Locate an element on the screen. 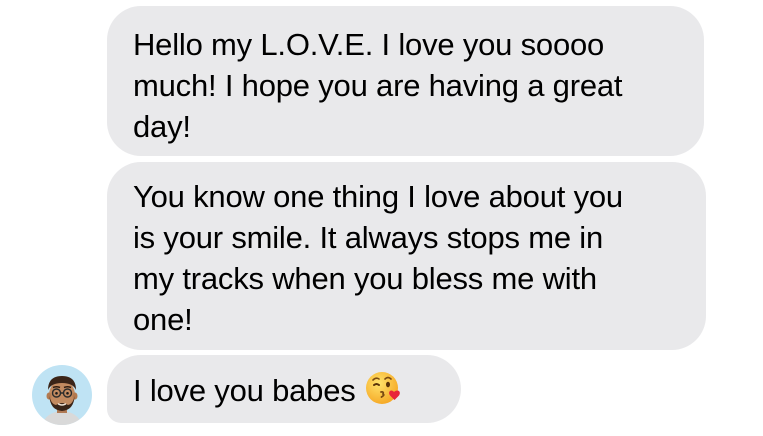  incoming-message-bubble: I love you babes is located at coordinates (284, 389).